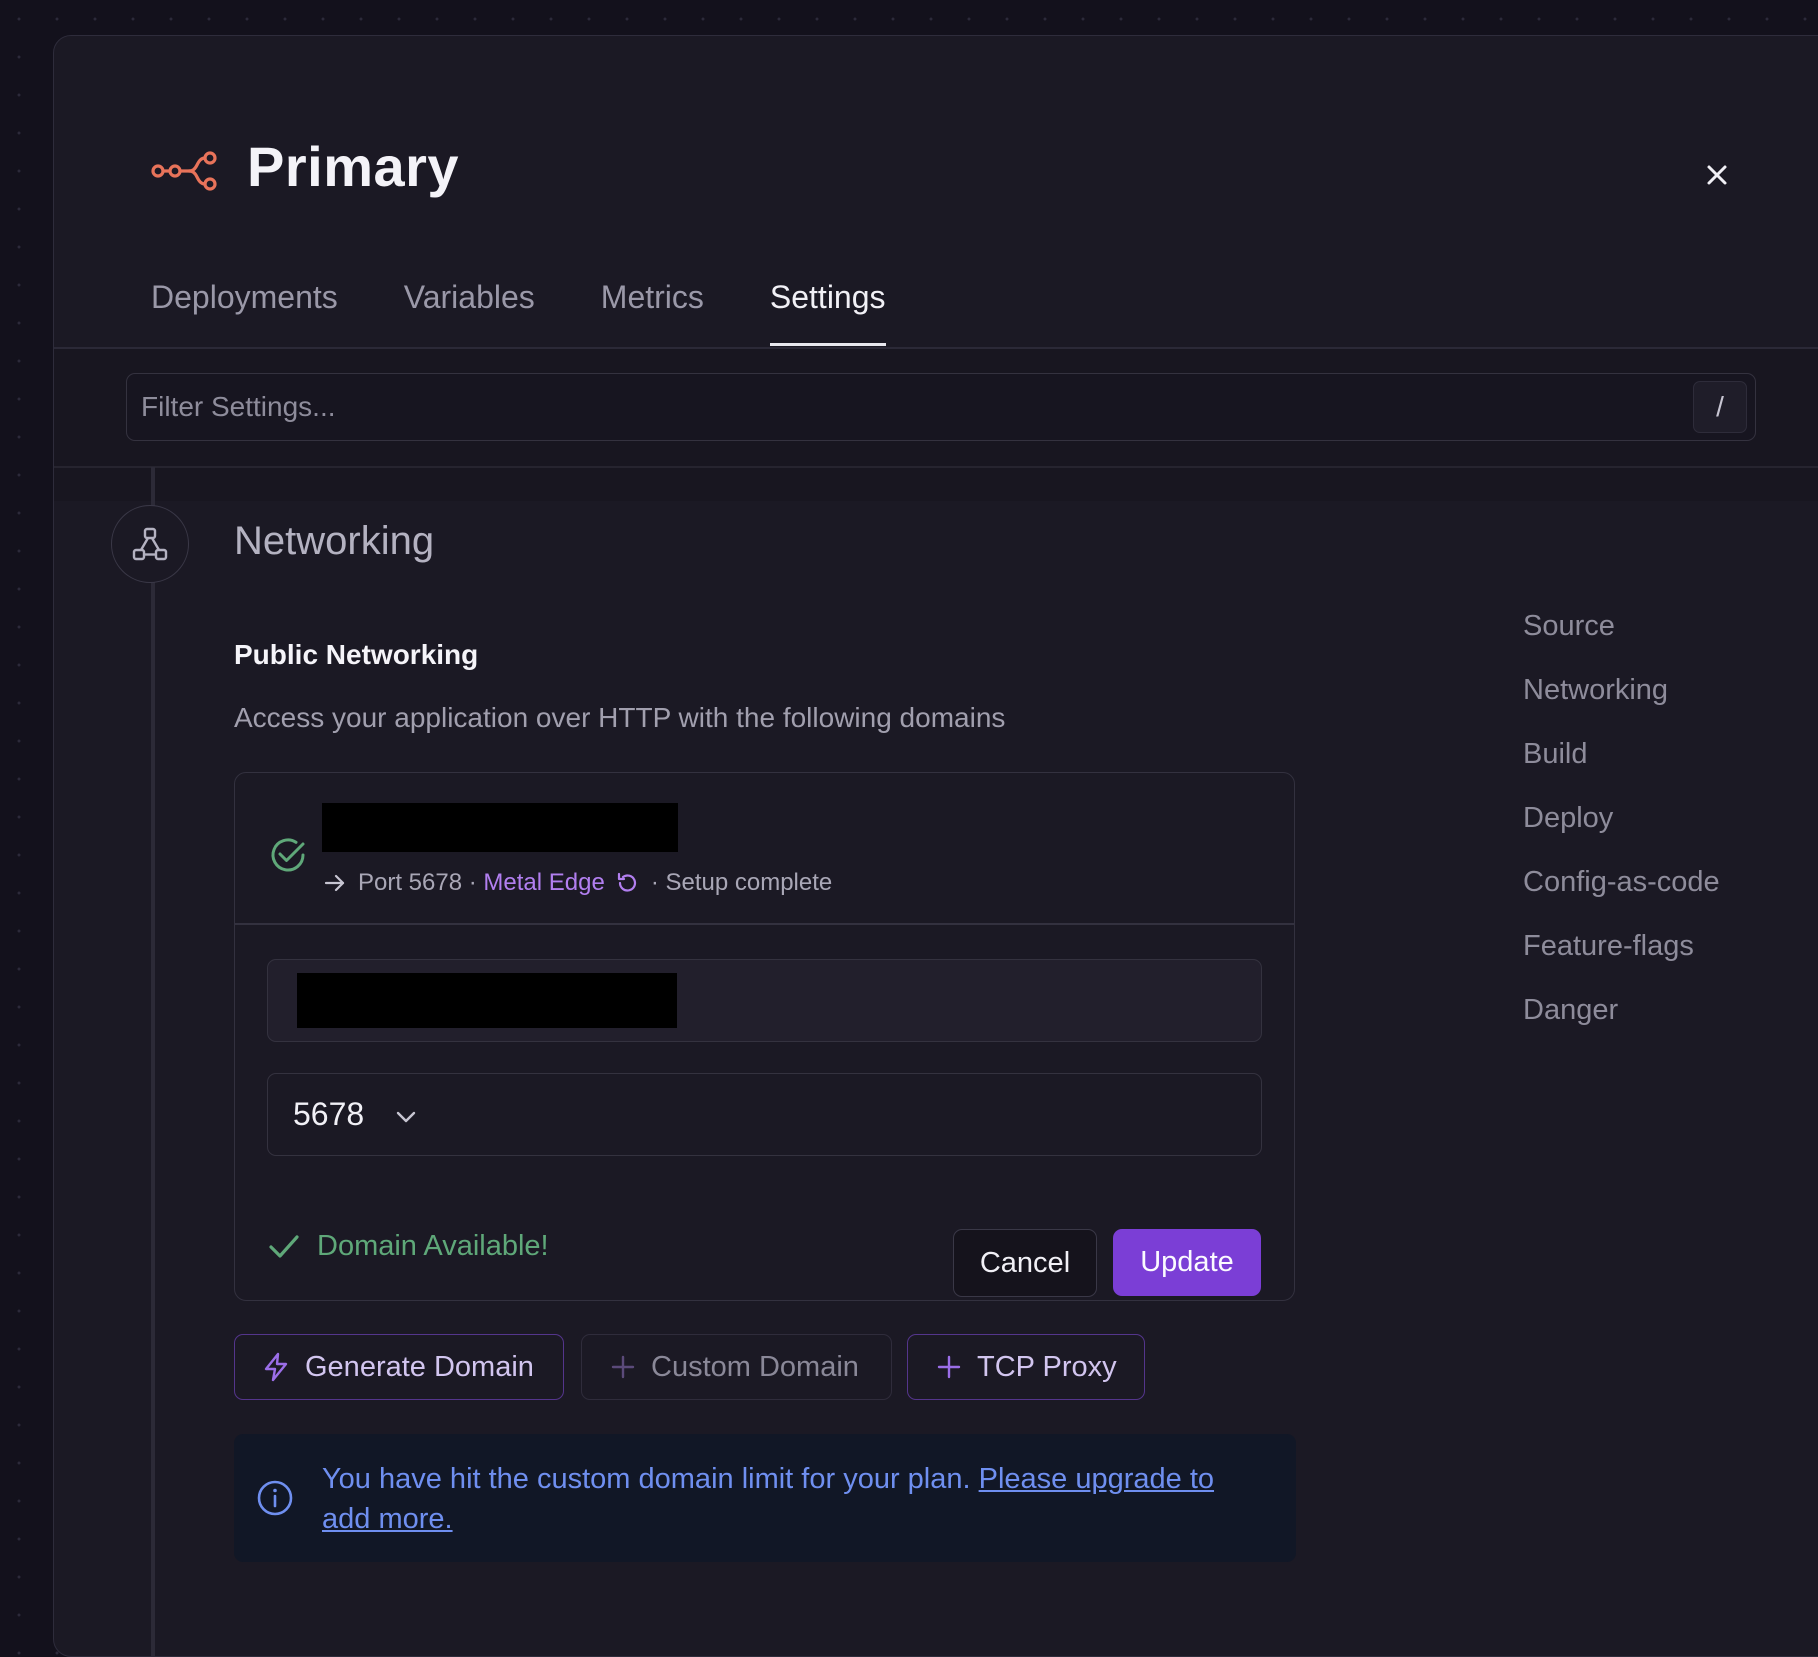 Image resolution: width=1818 pixels, height=1657 pixels. Describe the element at coordinates (153, 1061) in the screenshot. I see `timeline-line` at that location.